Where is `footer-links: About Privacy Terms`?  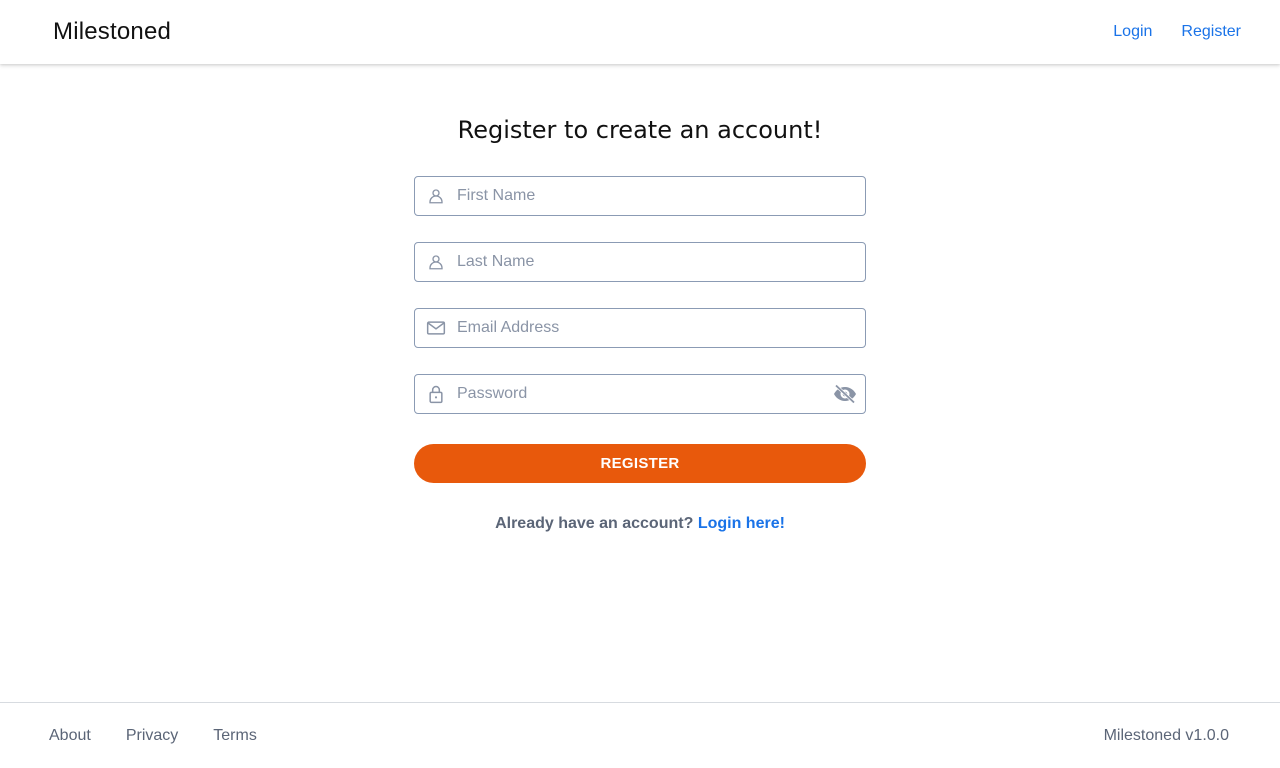
footer-links: About Privacy Terms is located at coordinates (153, 736).